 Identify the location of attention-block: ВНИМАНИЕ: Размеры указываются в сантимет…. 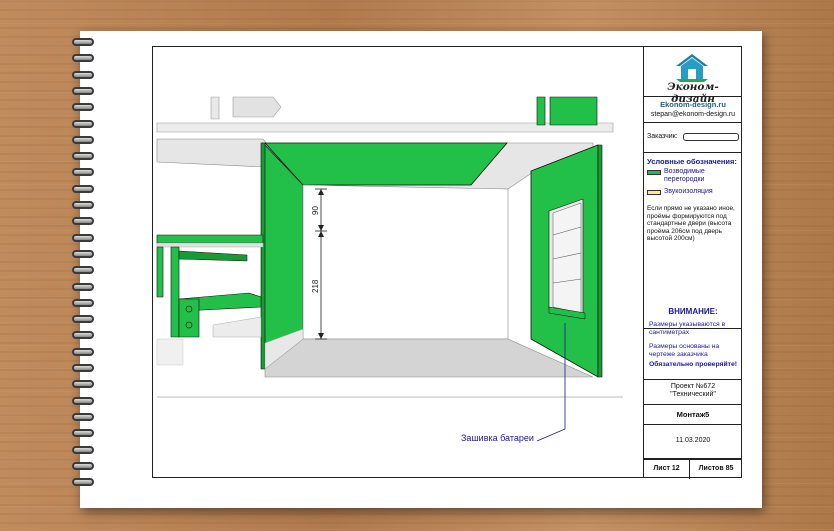
(693, 266).